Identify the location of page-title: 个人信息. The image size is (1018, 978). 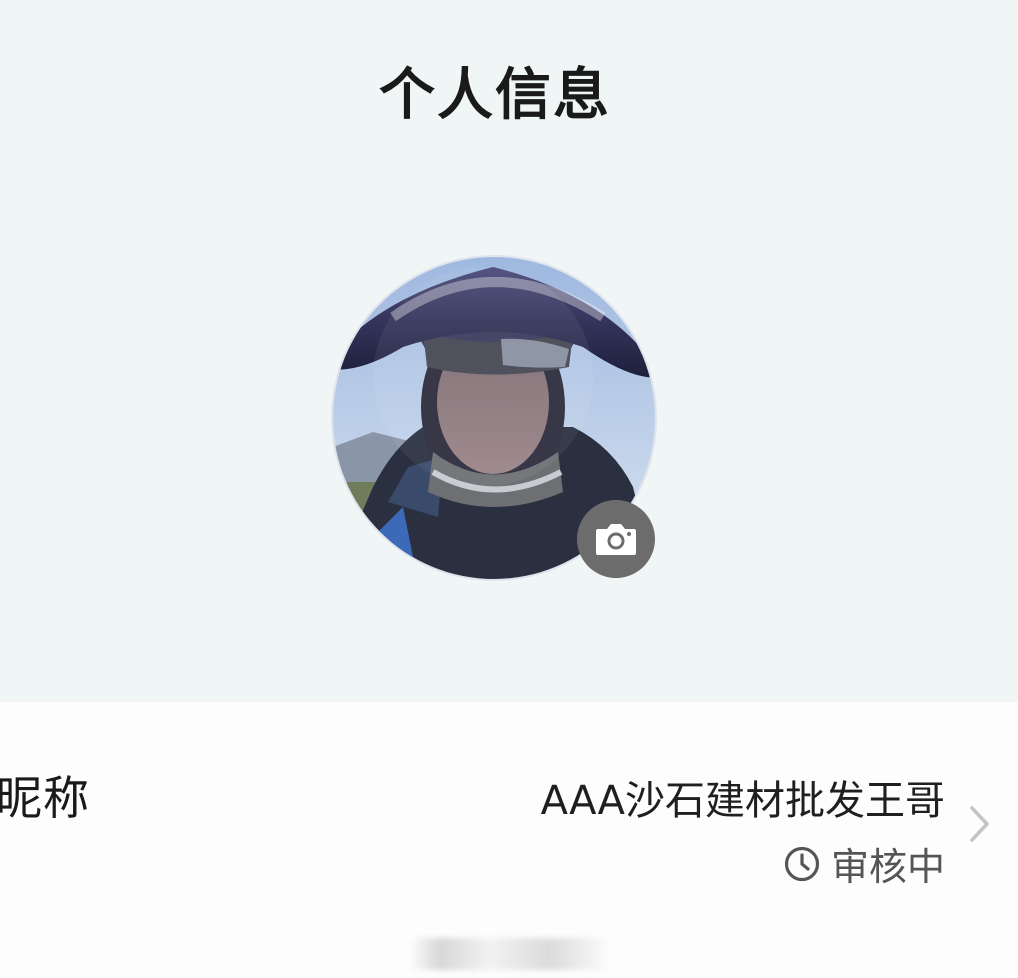
(495, 95).